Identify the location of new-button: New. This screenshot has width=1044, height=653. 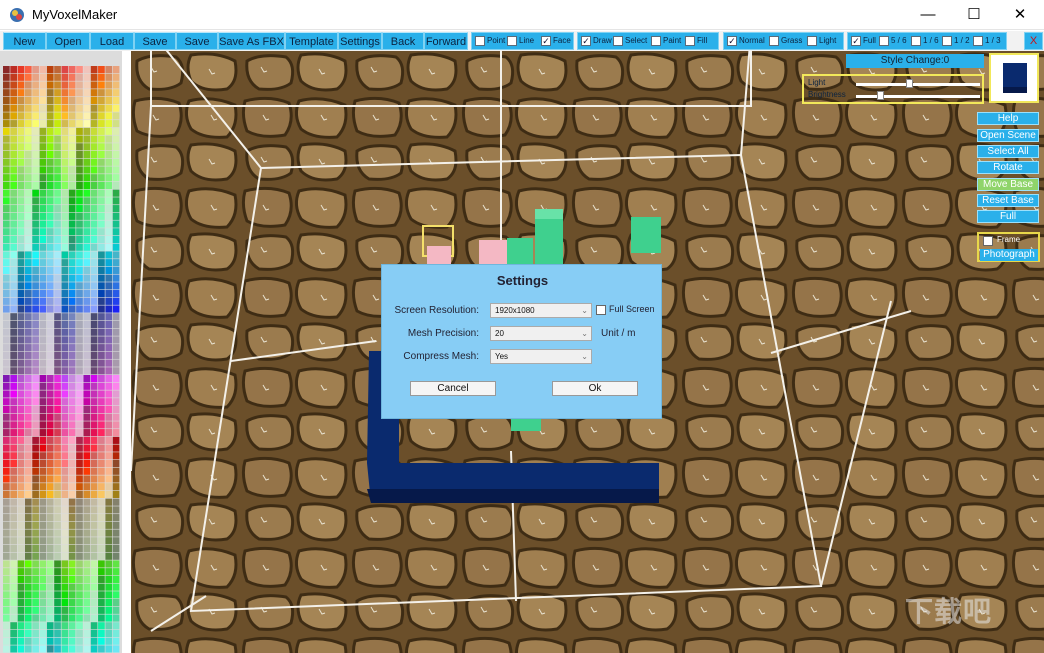
(24, 41).